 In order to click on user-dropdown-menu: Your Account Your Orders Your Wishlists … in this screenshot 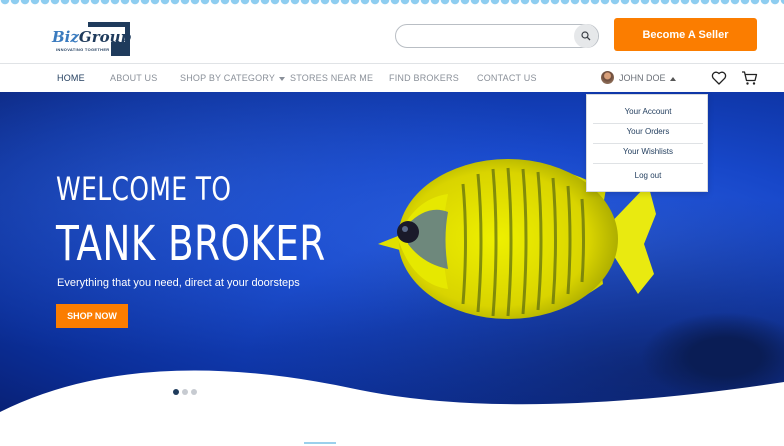, I will do `click(647, 143)`.